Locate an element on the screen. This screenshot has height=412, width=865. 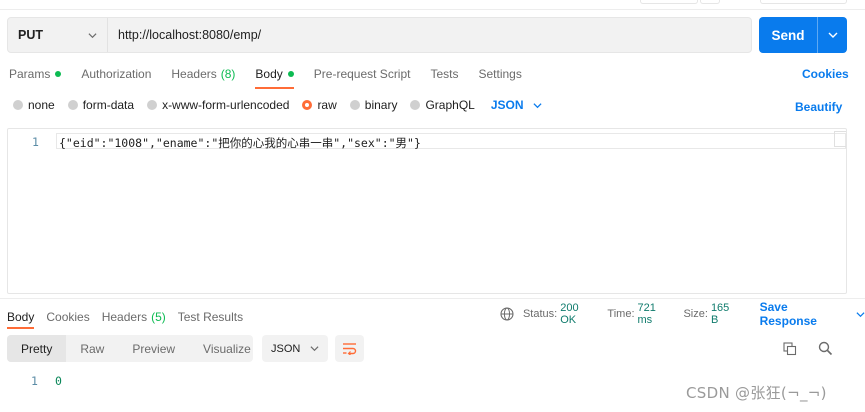
send-options-button is located at coordinates (832, 35).